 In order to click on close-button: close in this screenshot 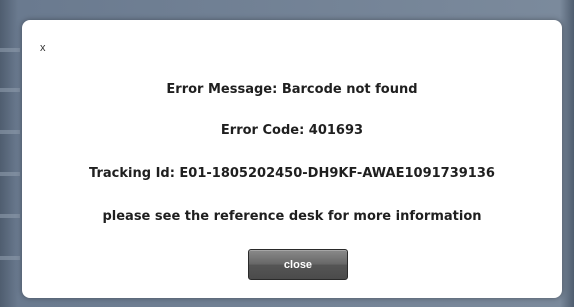, I will do `click(298, 264)`.